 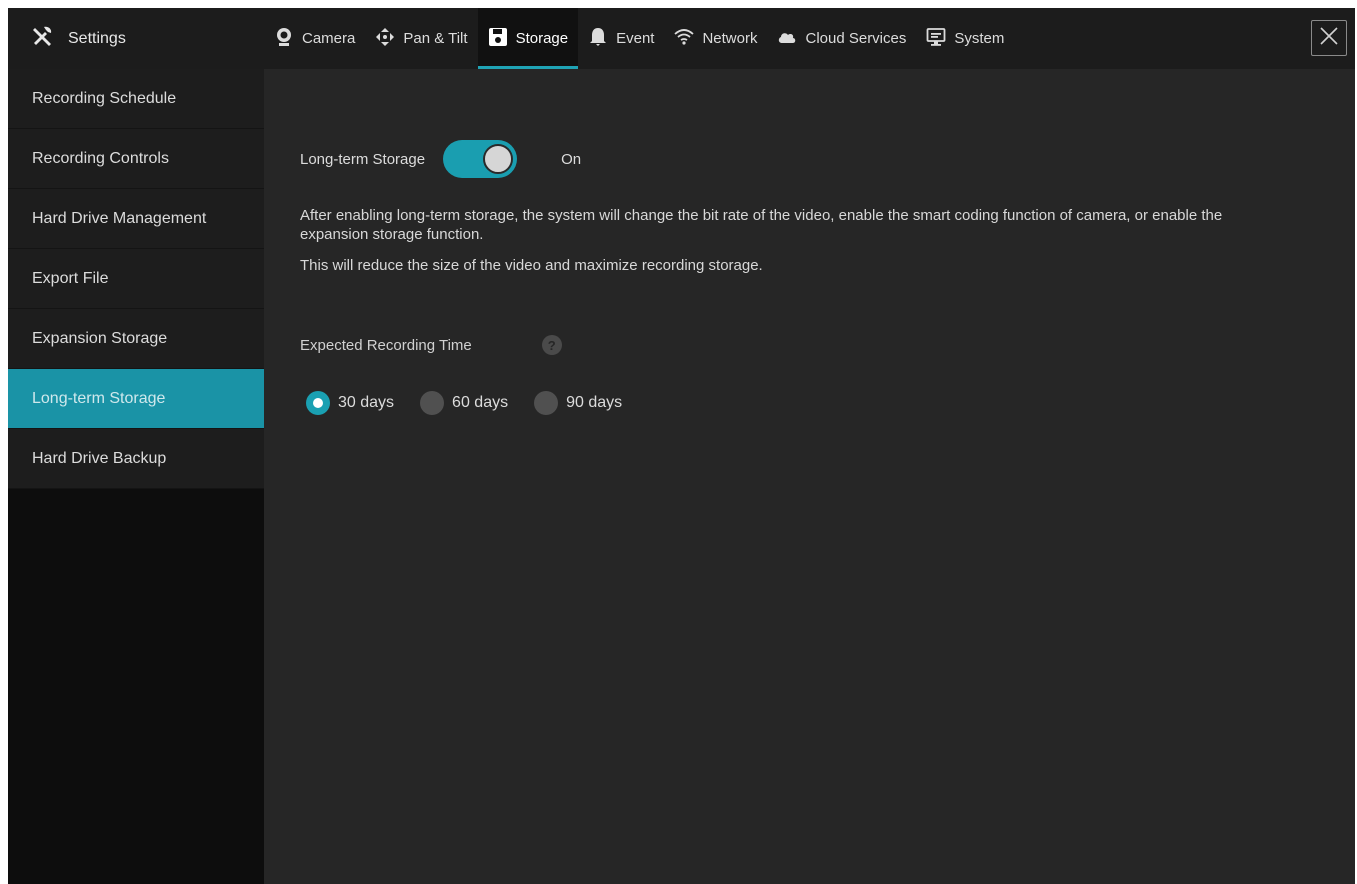 I want to click on bell-icon, so click(x=598, y=39).